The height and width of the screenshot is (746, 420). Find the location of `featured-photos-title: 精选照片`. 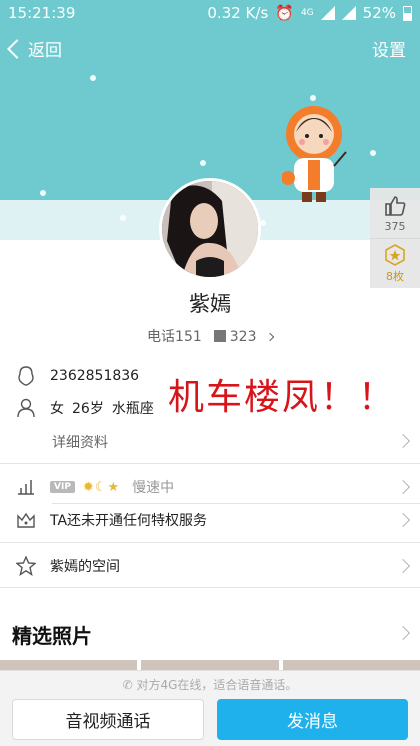

featured-photos-title: 精选照片 is located at coordinates (52, 634).